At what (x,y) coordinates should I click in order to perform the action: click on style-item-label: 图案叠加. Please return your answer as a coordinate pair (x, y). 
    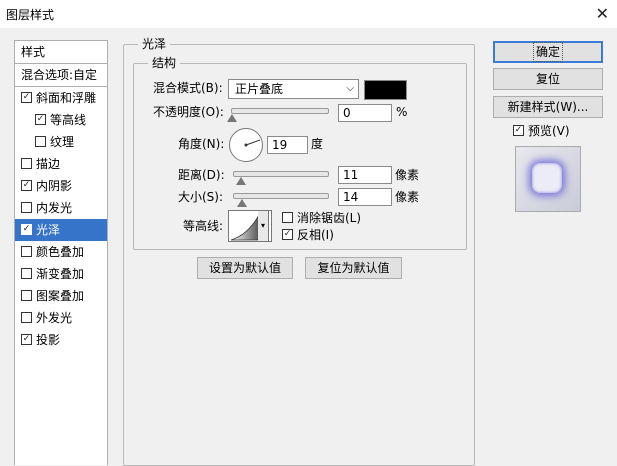
    Looking at the image, I should click on (60, 296).